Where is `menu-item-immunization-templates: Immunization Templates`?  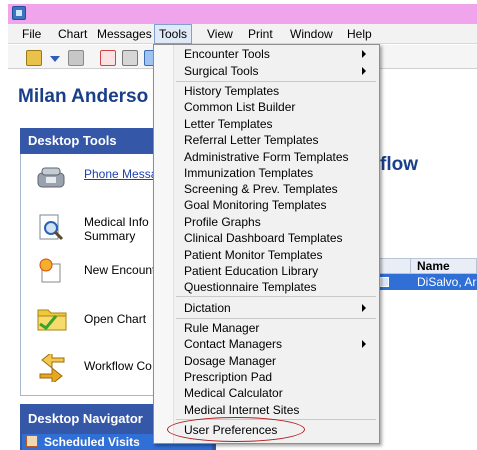 menu-item-immunization-templates: Immunization Templates is located at coordinates (248, 173).